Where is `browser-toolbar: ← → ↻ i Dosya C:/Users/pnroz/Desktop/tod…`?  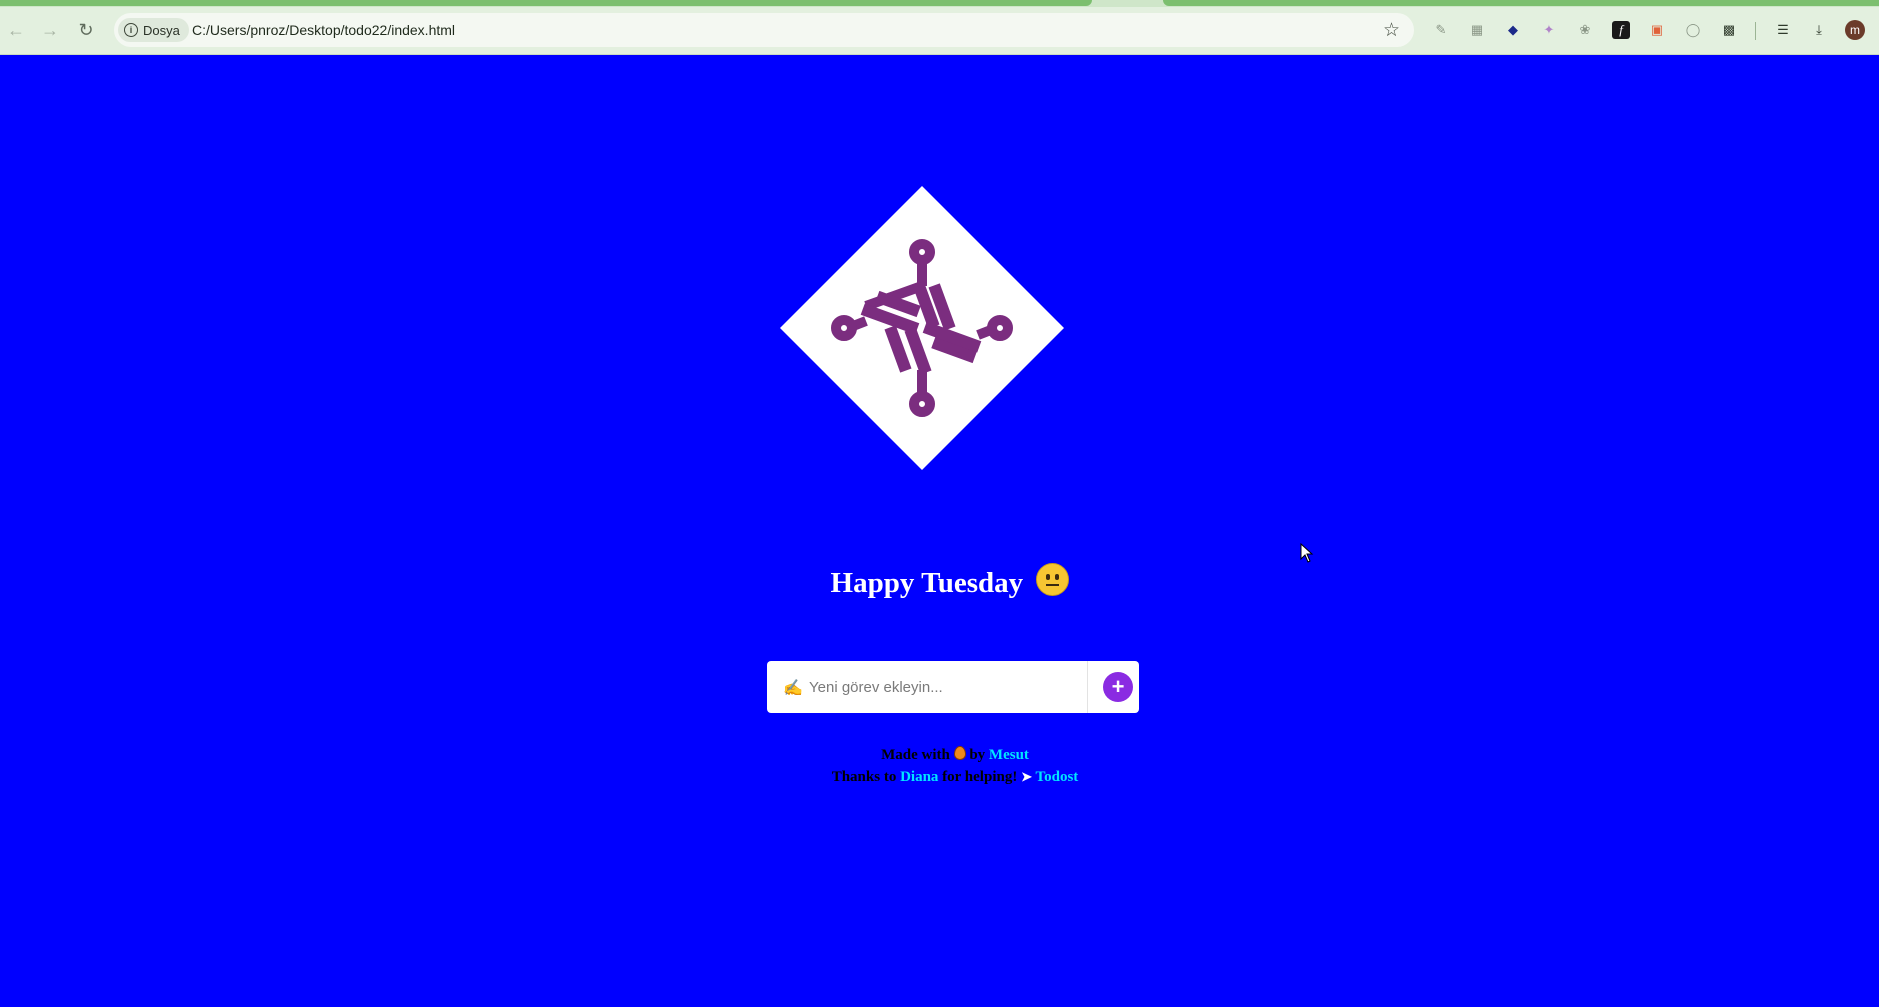 browser-toolbar: ← → ↻ i Dosya C:/Users/pnroz/Desktop/tod… is located at coordinates (939, 31).